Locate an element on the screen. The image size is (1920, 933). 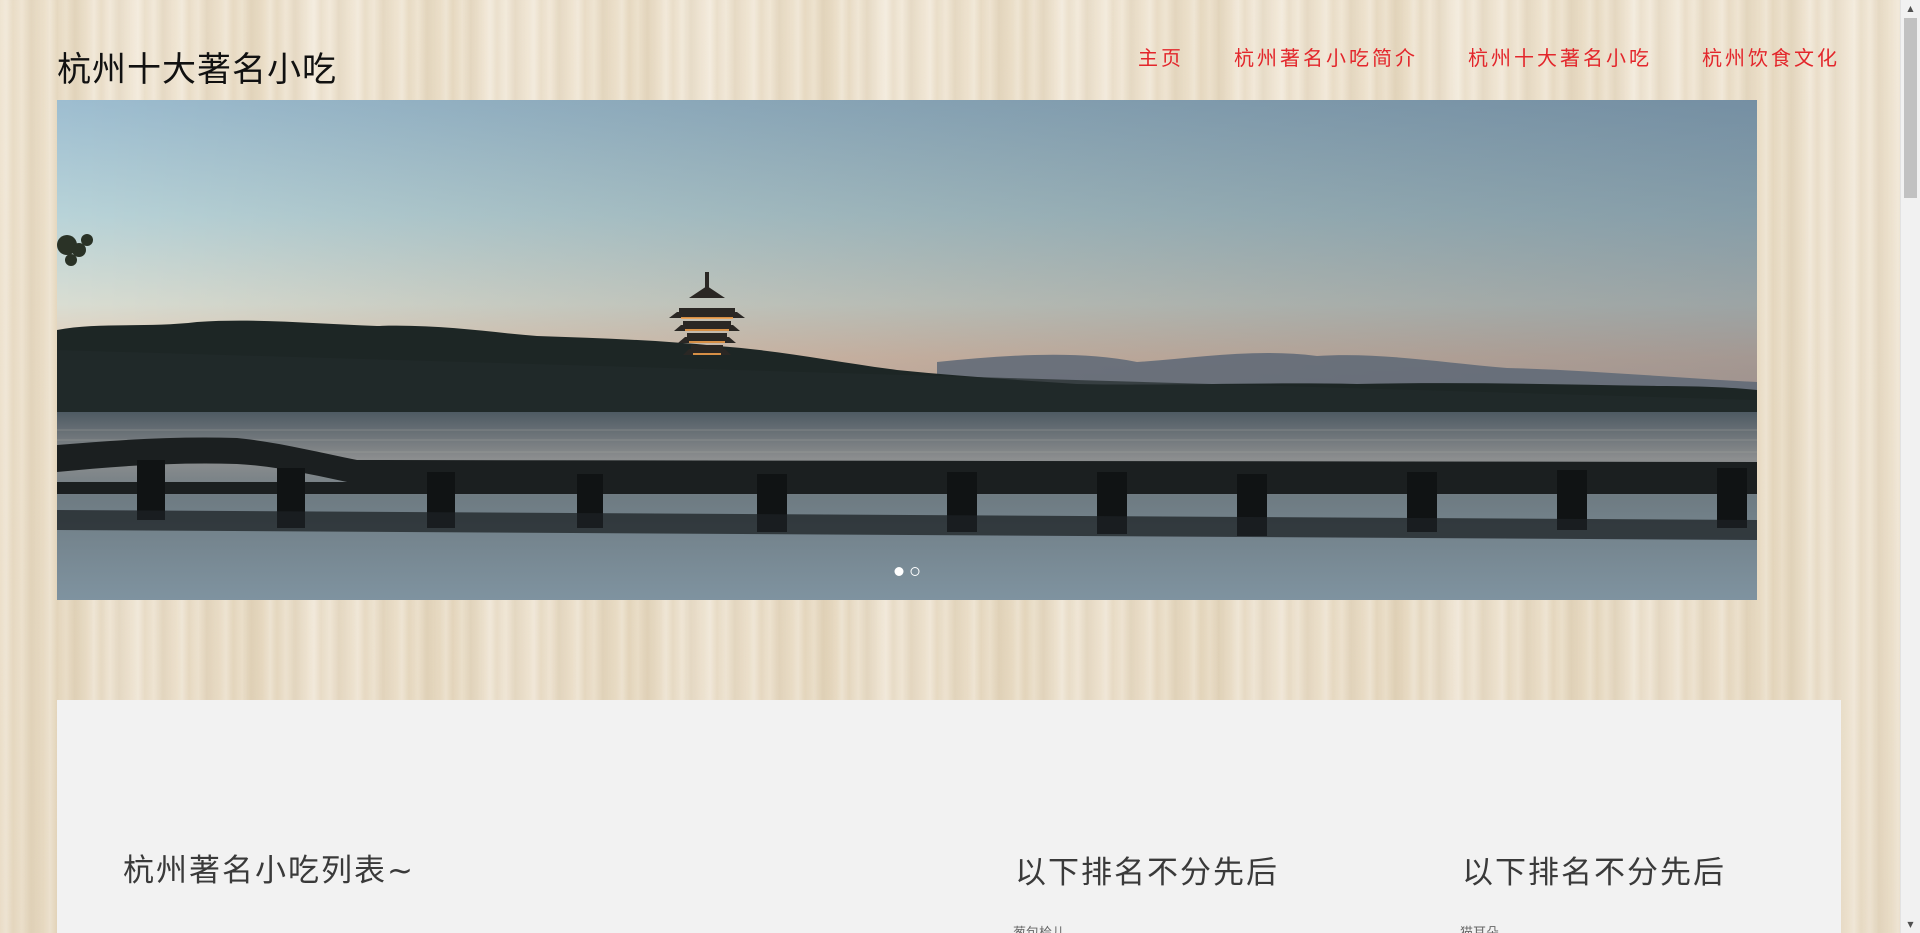
nav-item-top-ten: 杭州十大著名小吃 is located at coordinates (1560, 56).